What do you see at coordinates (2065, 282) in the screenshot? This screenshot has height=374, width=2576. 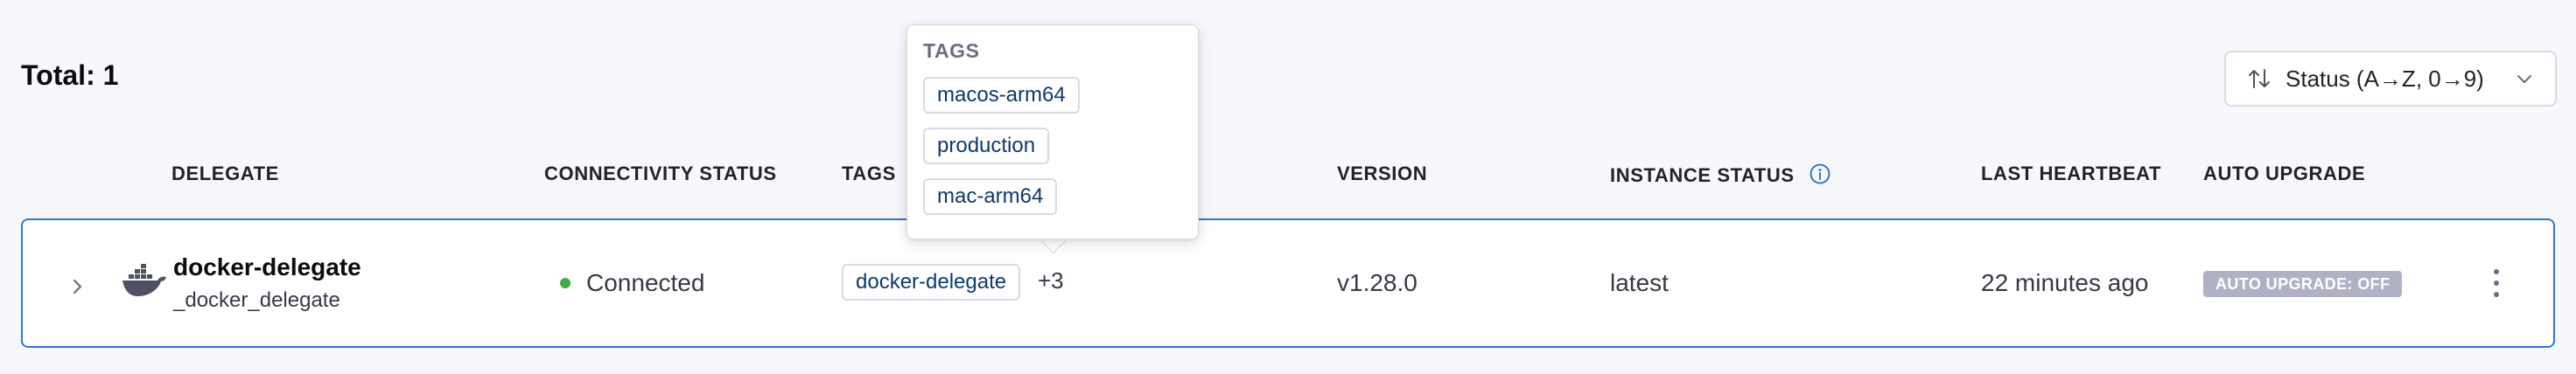 I see `last-heartbeat-value: 22 minutes ago` at bounding box center [2065, 282].